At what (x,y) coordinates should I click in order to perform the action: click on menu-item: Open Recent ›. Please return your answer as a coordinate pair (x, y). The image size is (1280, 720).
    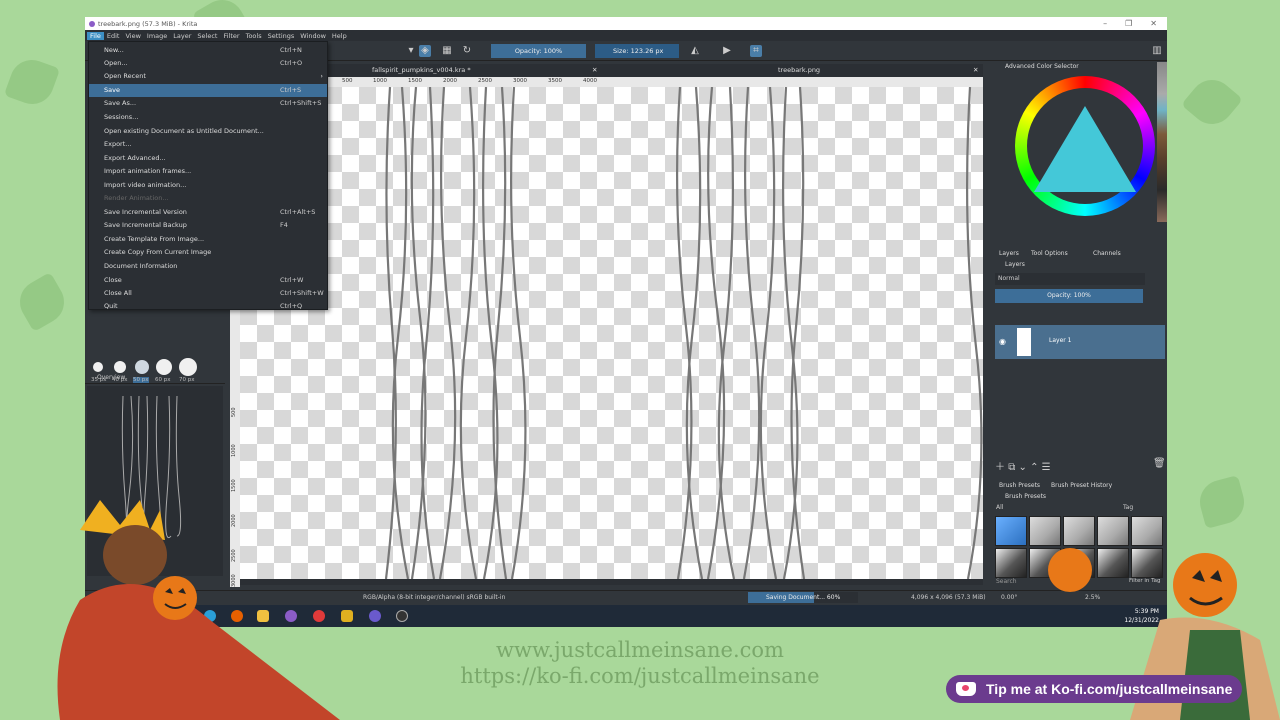
    Looking at the image, I should click on (208, 76).